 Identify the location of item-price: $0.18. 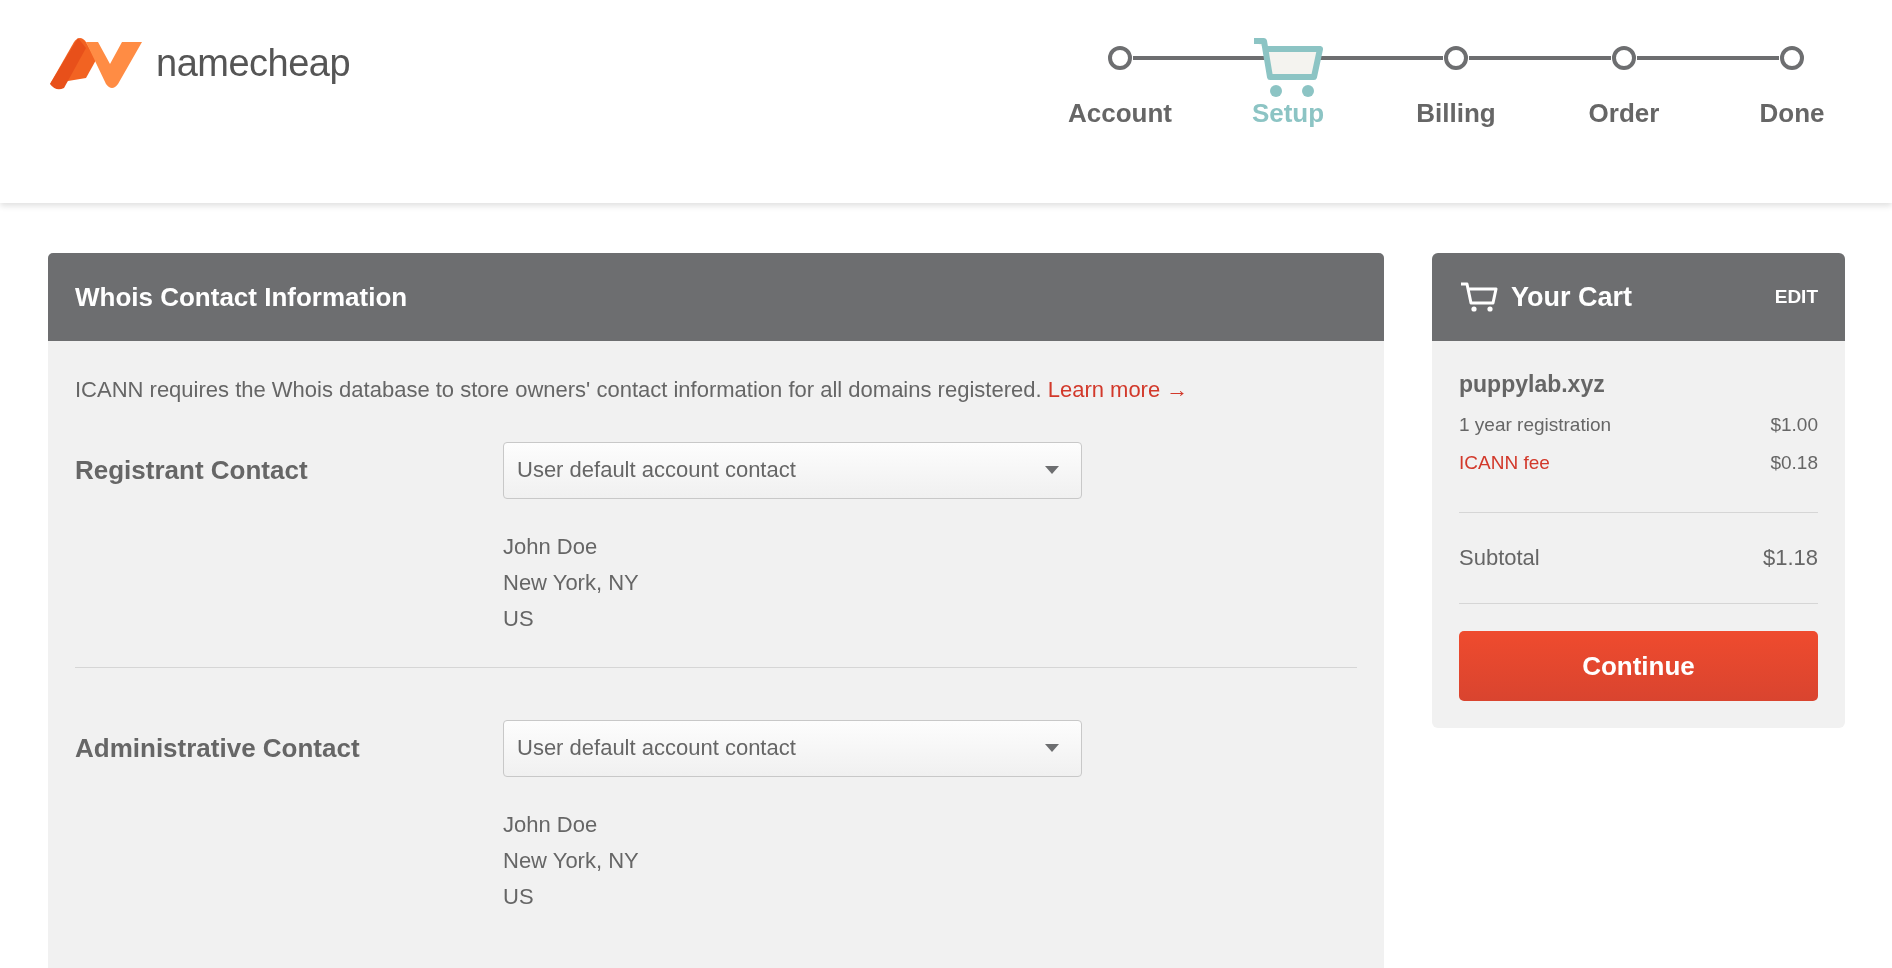
(1794, 463).